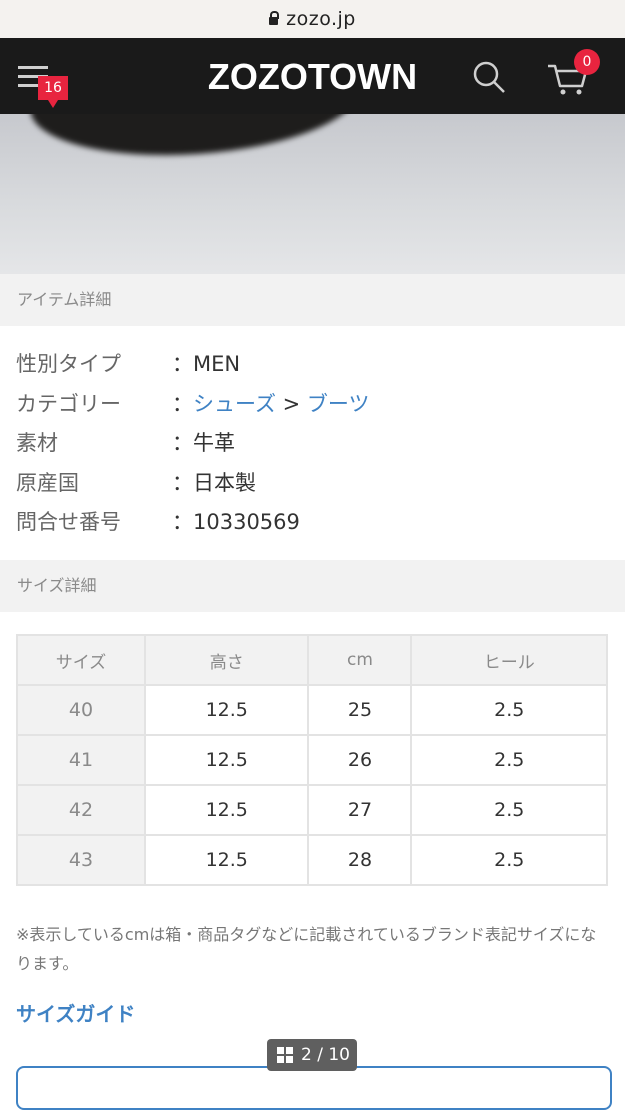 This screenshot has height=1110, width=625. What do you see at coordinates (325, 1055) in the screenshot?
I see `pager-label: 2 / 10` at bounding box center [325, 1055].